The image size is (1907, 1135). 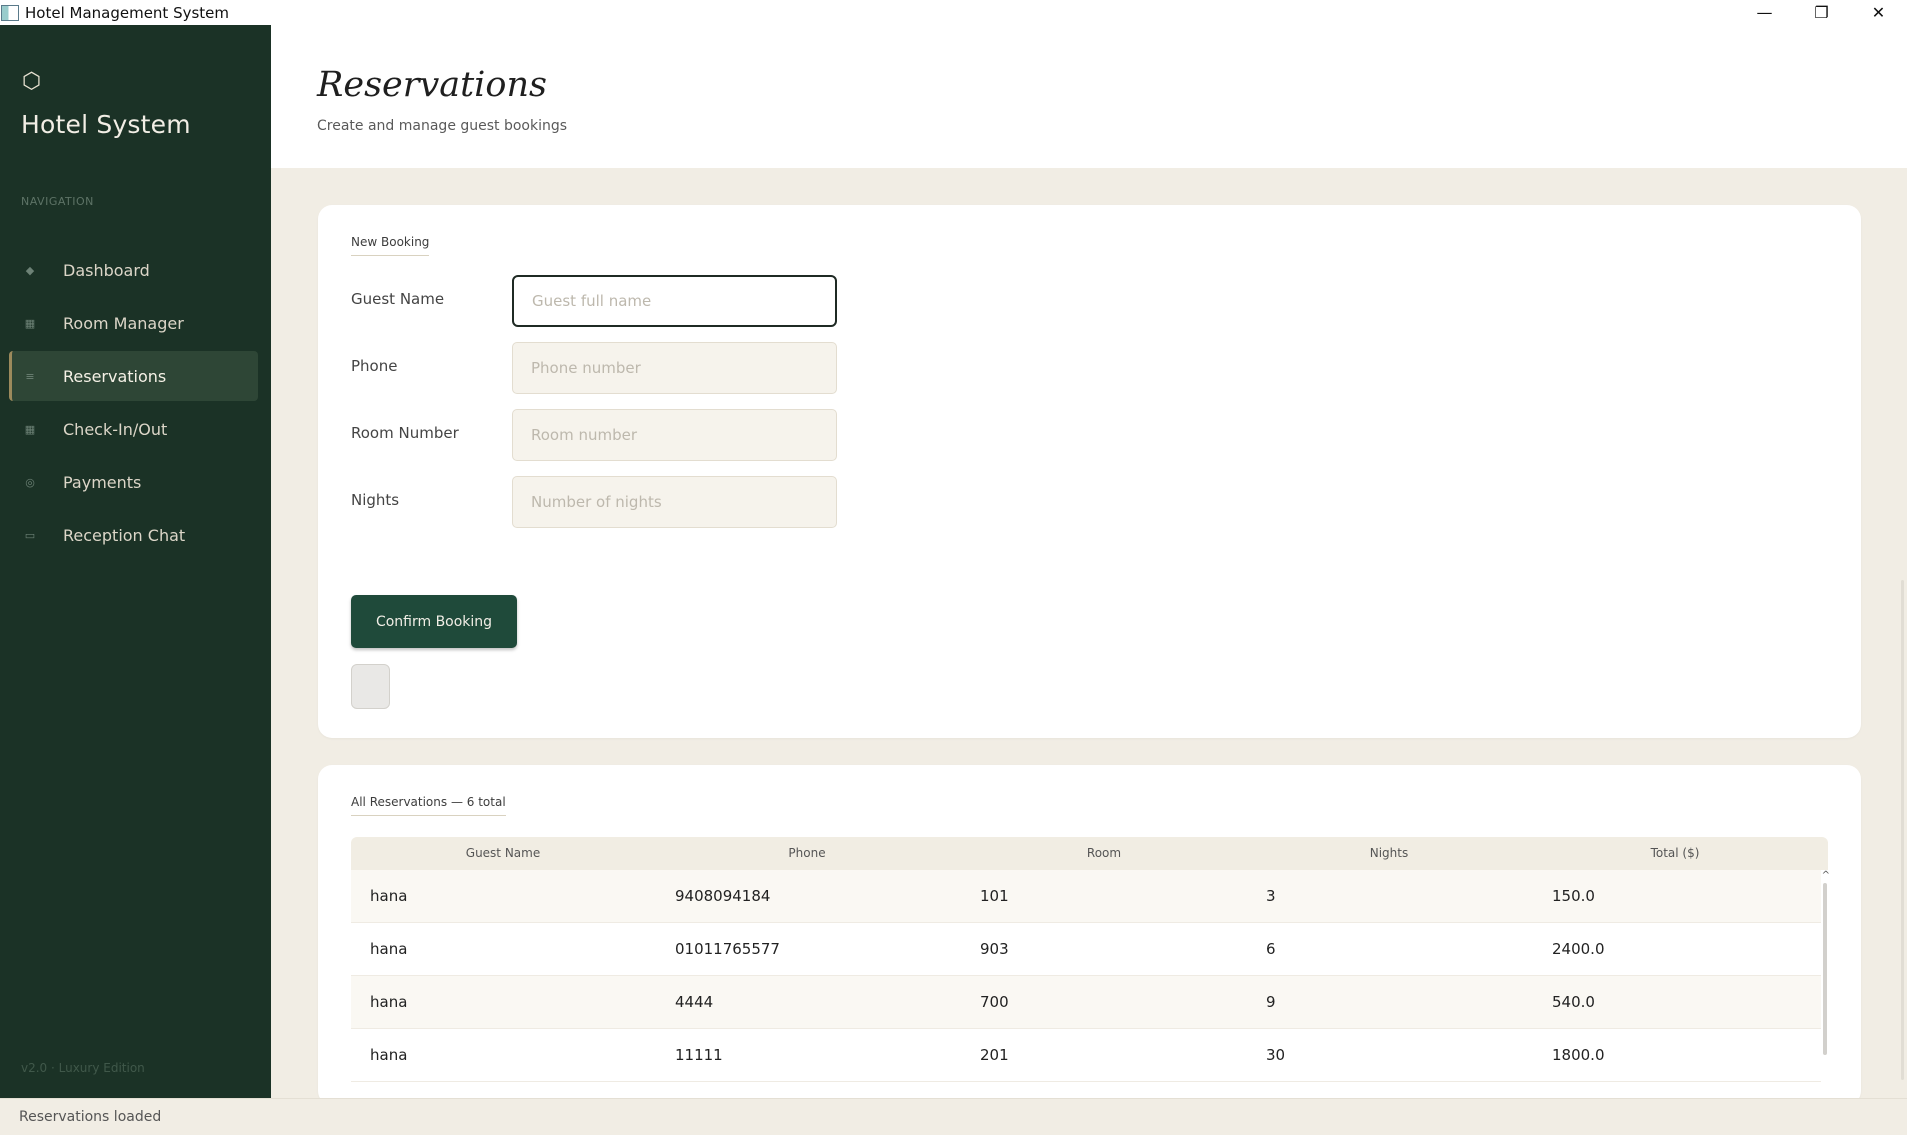 What do you see at coordinates (1826, 875) in the screenshot?
I see `chevron-up-icon: ^` at bounding box center [1826, 875].